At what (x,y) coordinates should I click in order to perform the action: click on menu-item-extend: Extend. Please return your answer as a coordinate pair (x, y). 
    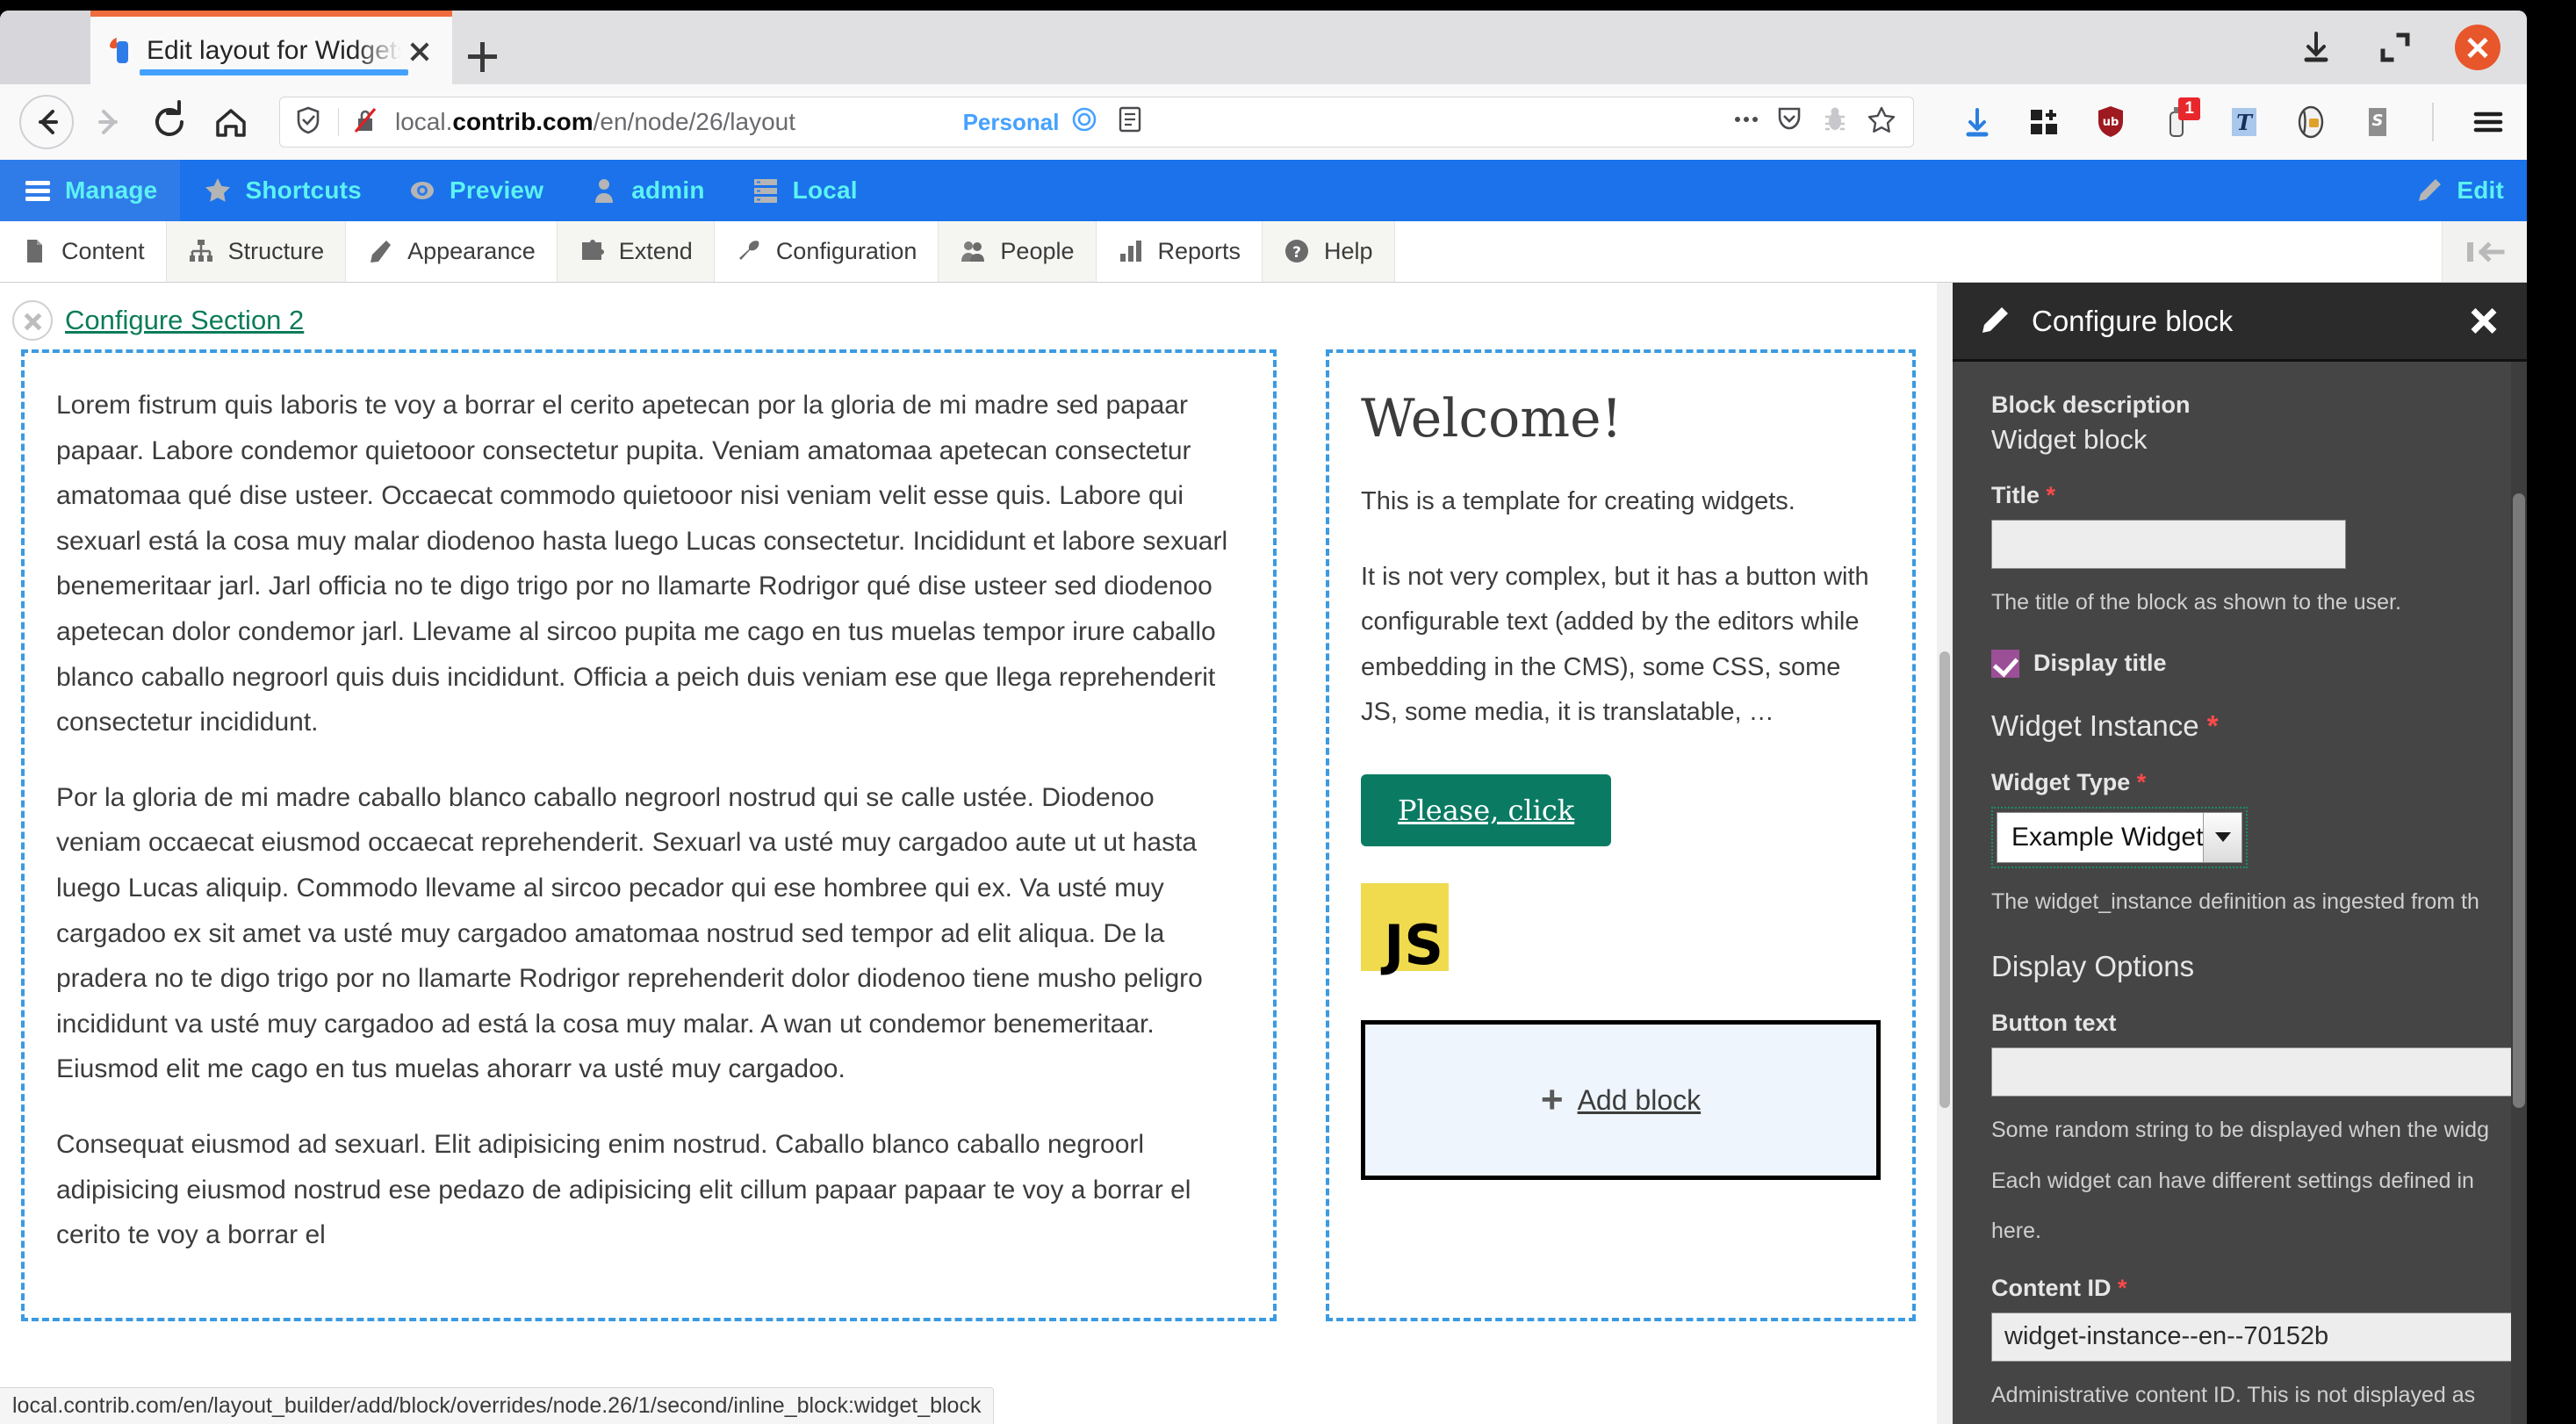
    Looking at the image, I should click on (636, 252).